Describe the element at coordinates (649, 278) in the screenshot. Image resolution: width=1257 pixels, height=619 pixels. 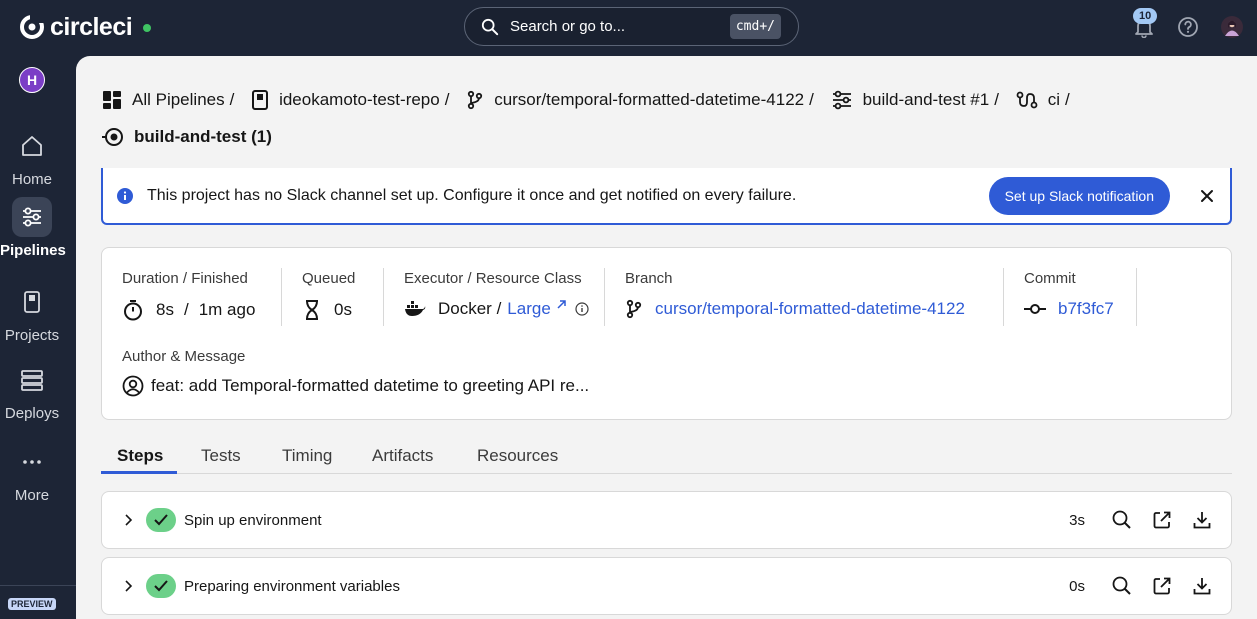
I see `branch-label: Branch` at that location.